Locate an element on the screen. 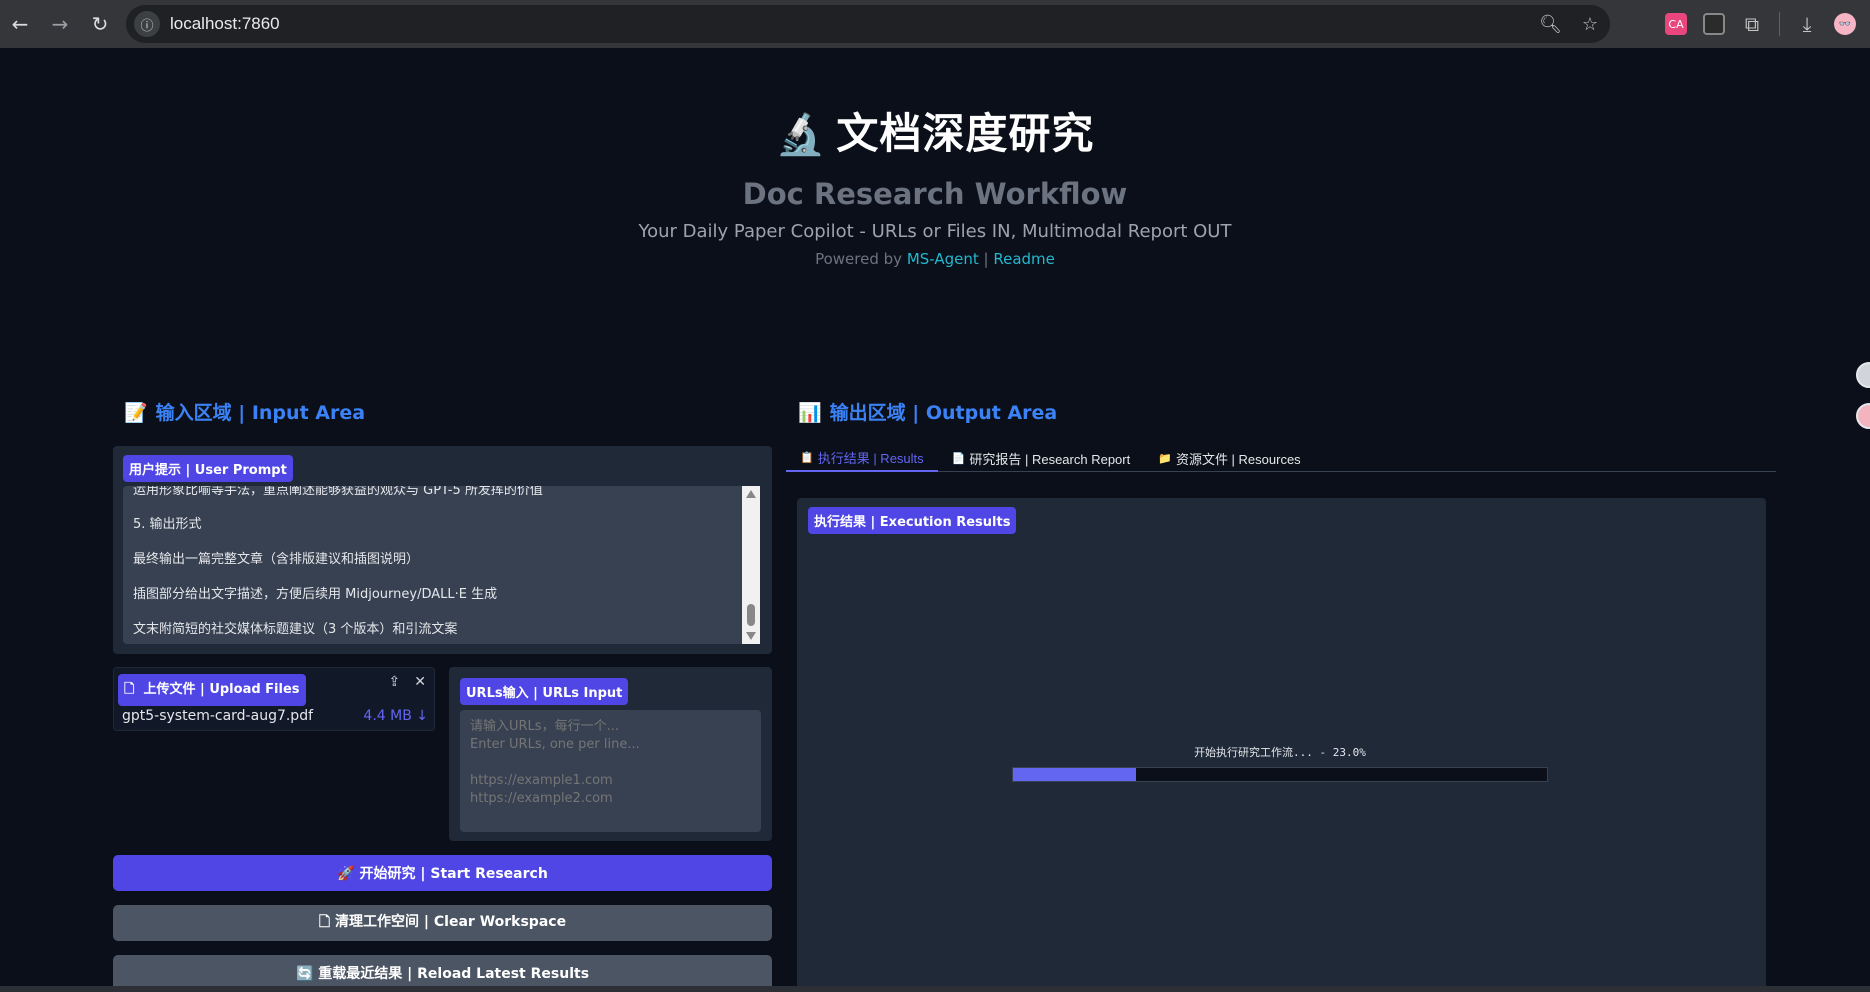 This screenshot has width=1870, height=992. close-icon: ✕ is located at coordinates (420, 682).